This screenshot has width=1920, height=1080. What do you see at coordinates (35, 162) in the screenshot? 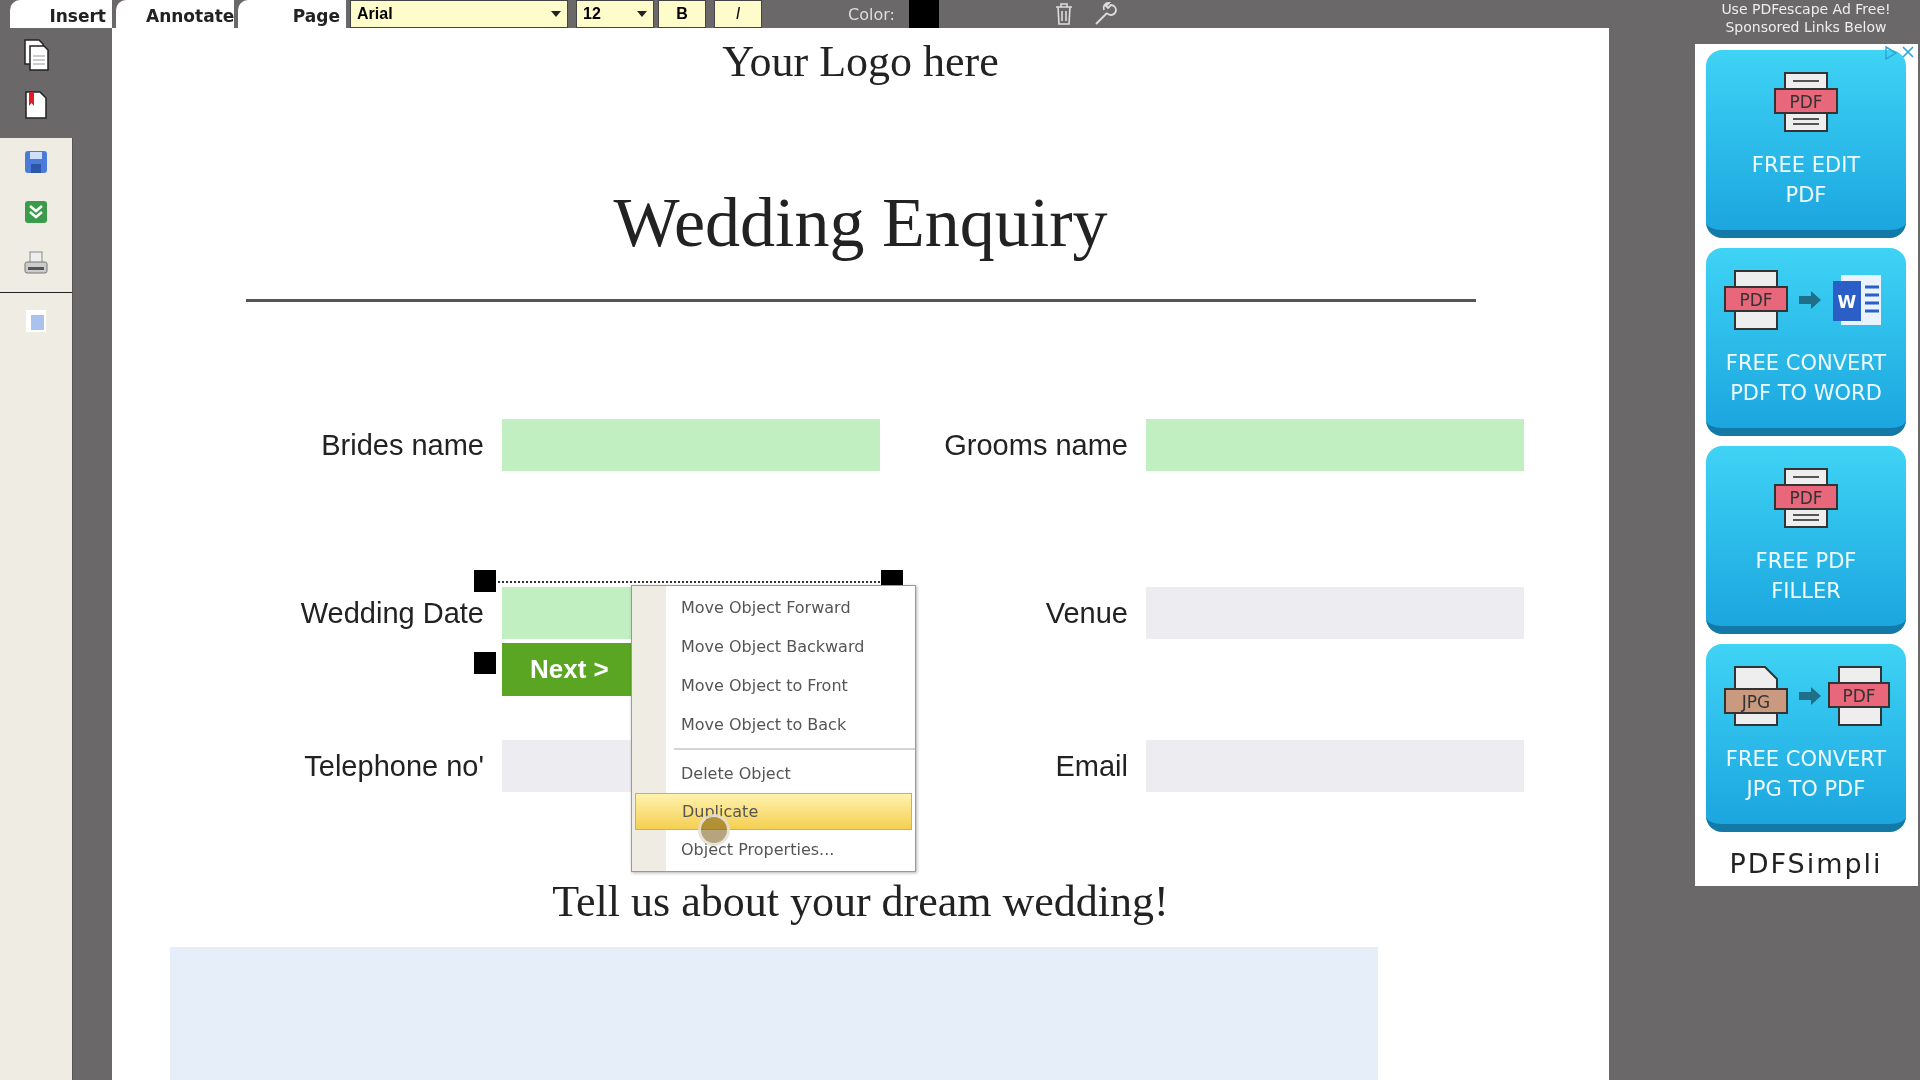
I see `save-icon` at bounding box center [35, 162].